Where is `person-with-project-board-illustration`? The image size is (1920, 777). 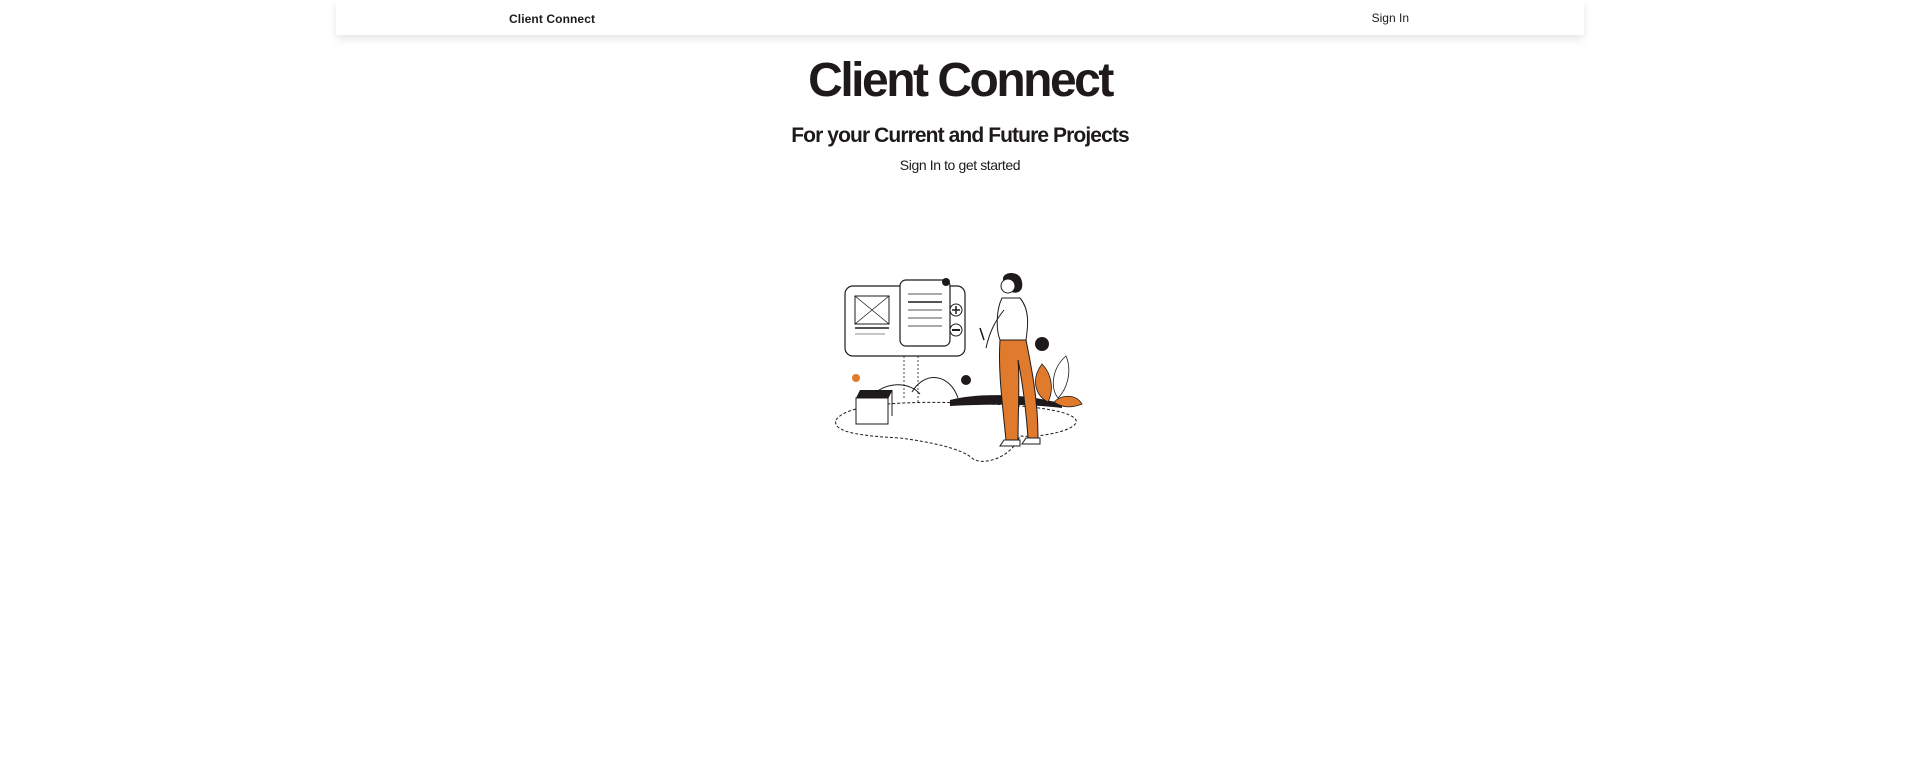
person-with-project-board-illustration is located at coordinates (960, 368).